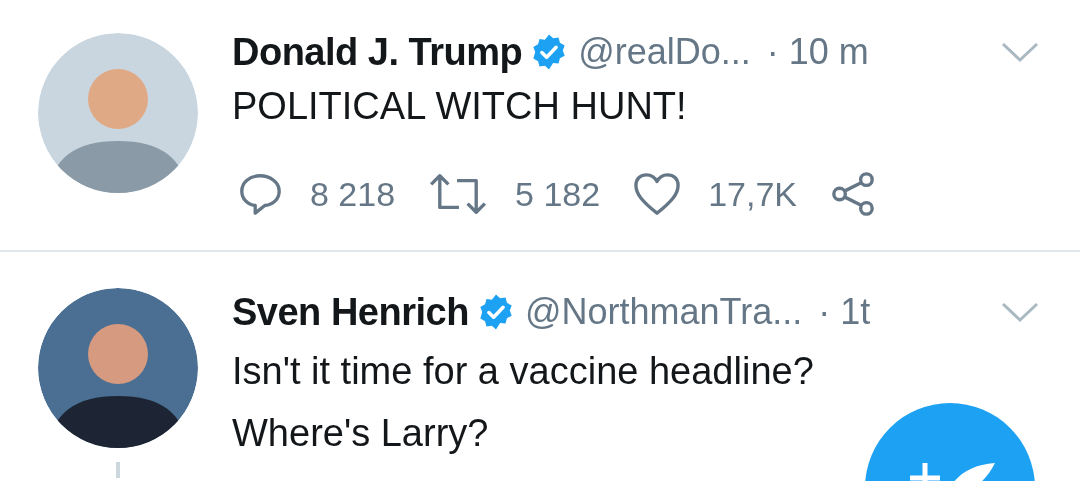 This screenshot has width=1080, height=481. I want to click on heart-icon, so click(657, 194).